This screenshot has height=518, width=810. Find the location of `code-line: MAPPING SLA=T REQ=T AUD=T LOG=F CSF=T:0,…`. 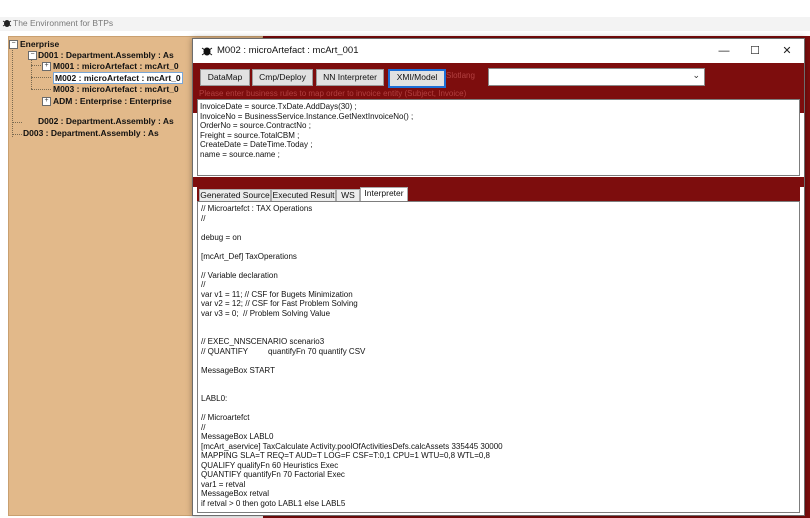

code-line: MAPPING SLA=T REQ=T AUD=T LOG=F CSF=T:0,… is located at coordinates (345, 455).